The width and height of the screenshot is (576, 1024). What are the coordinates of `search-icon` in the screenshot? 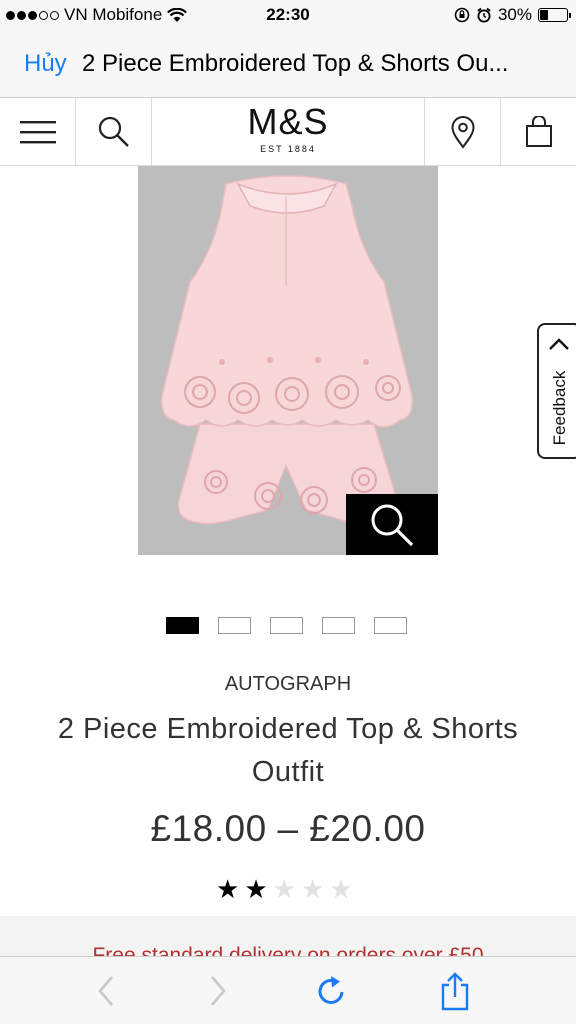 It's located at (113, 131).